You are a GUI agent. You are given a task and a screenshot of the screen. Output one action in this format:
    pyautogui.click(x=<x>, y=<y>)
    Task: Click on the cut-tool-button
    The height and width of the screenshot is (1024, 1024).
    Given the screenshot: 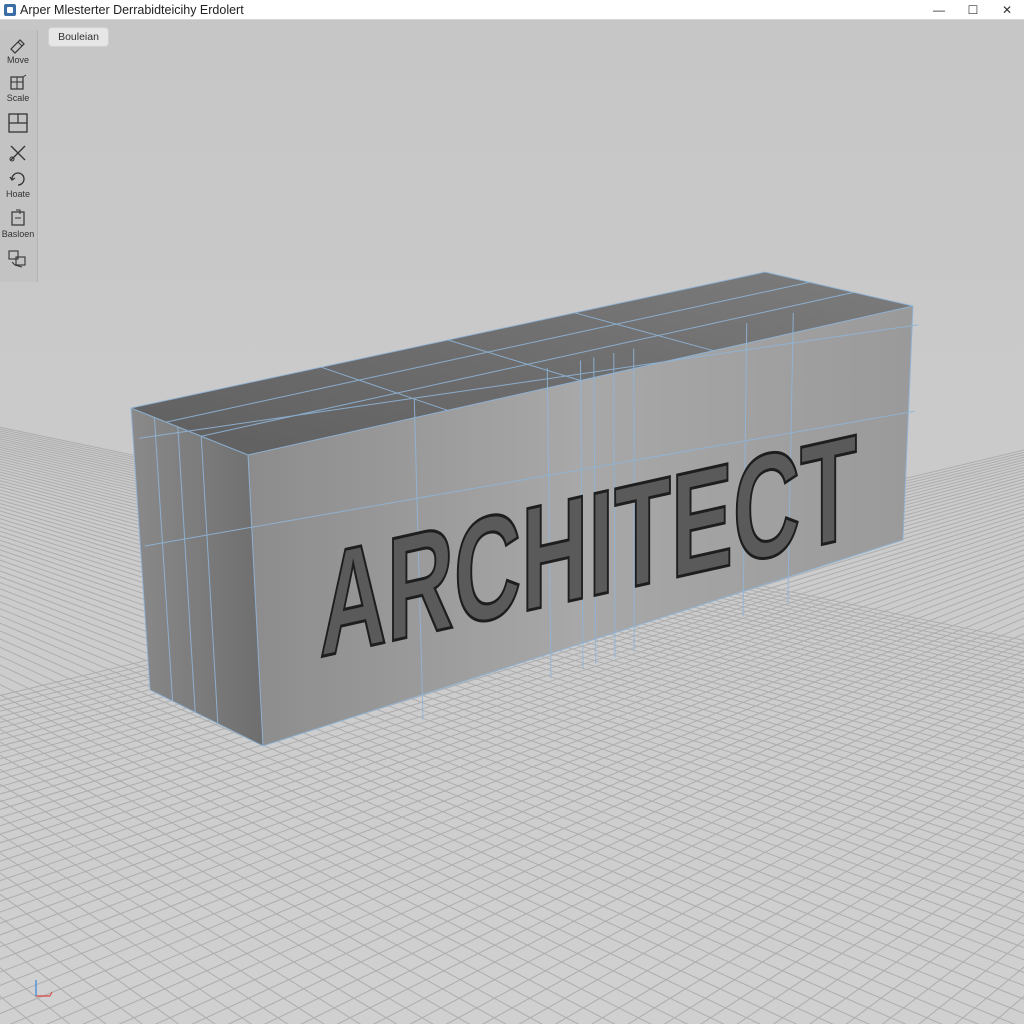 What is the action you would take?
    pyautogui.click(x=18, y=153)
    